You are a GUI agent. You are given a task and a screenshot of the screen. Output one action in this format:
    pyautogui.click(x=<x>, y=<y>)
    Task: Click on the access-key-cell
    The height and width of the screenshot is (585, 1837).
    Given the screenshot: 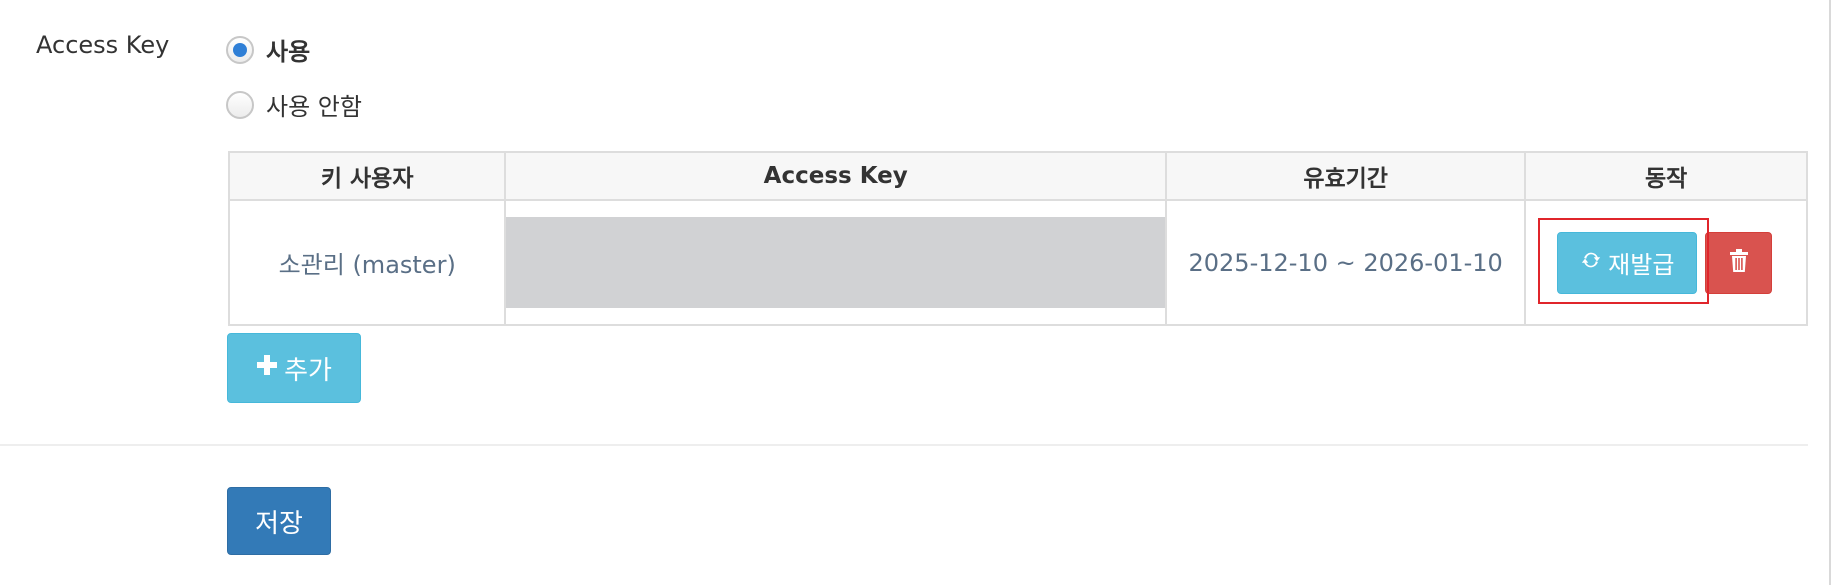 What is the action you would take?
    pyautogui.click(x=836, y=262)
    